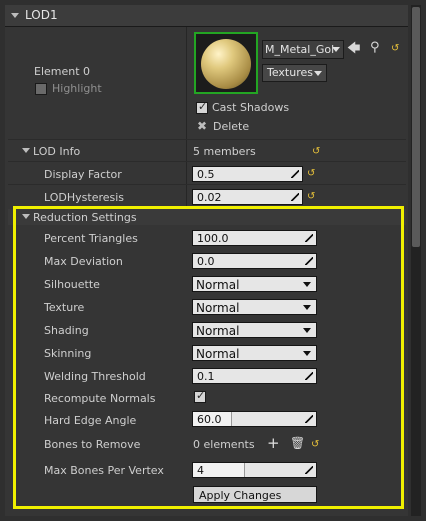  I want to click on material-combo: M_Metal_Gol, so click(303, 49).